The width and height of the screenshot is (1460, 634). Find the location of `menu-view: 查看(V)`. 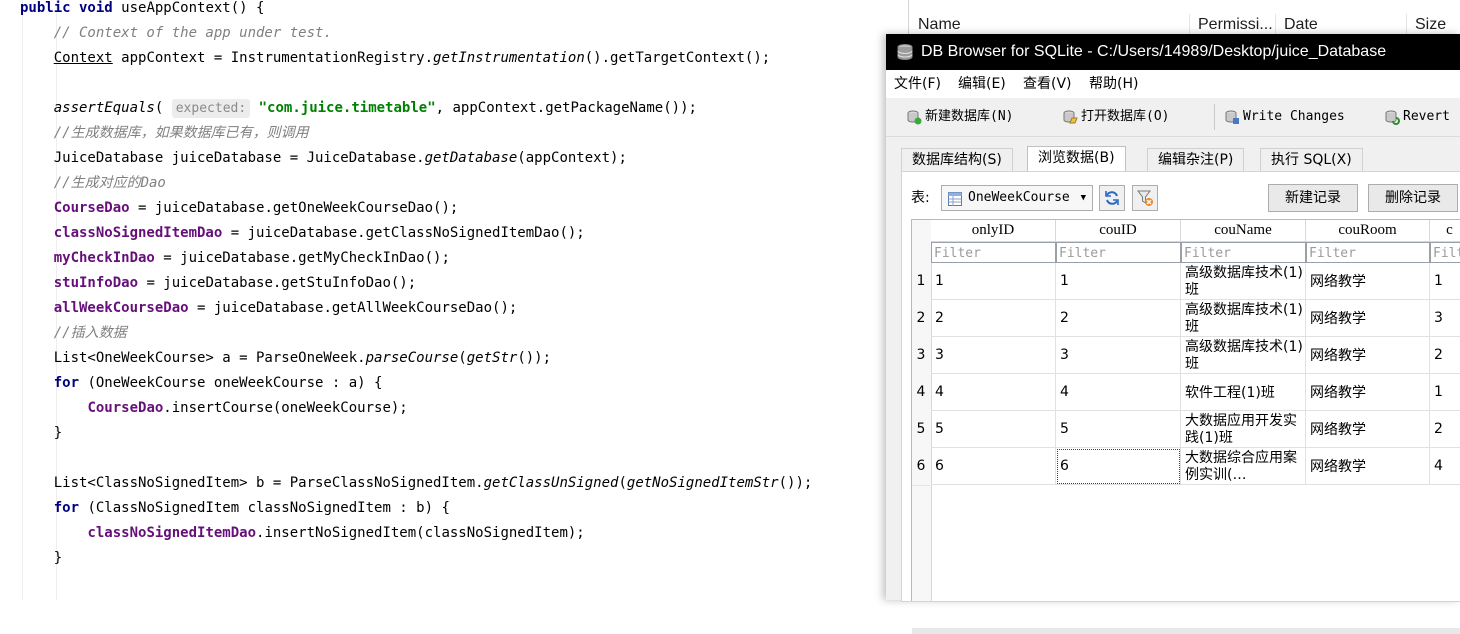

menu-view: 查看(V) is located at coordinates (1047, 84).